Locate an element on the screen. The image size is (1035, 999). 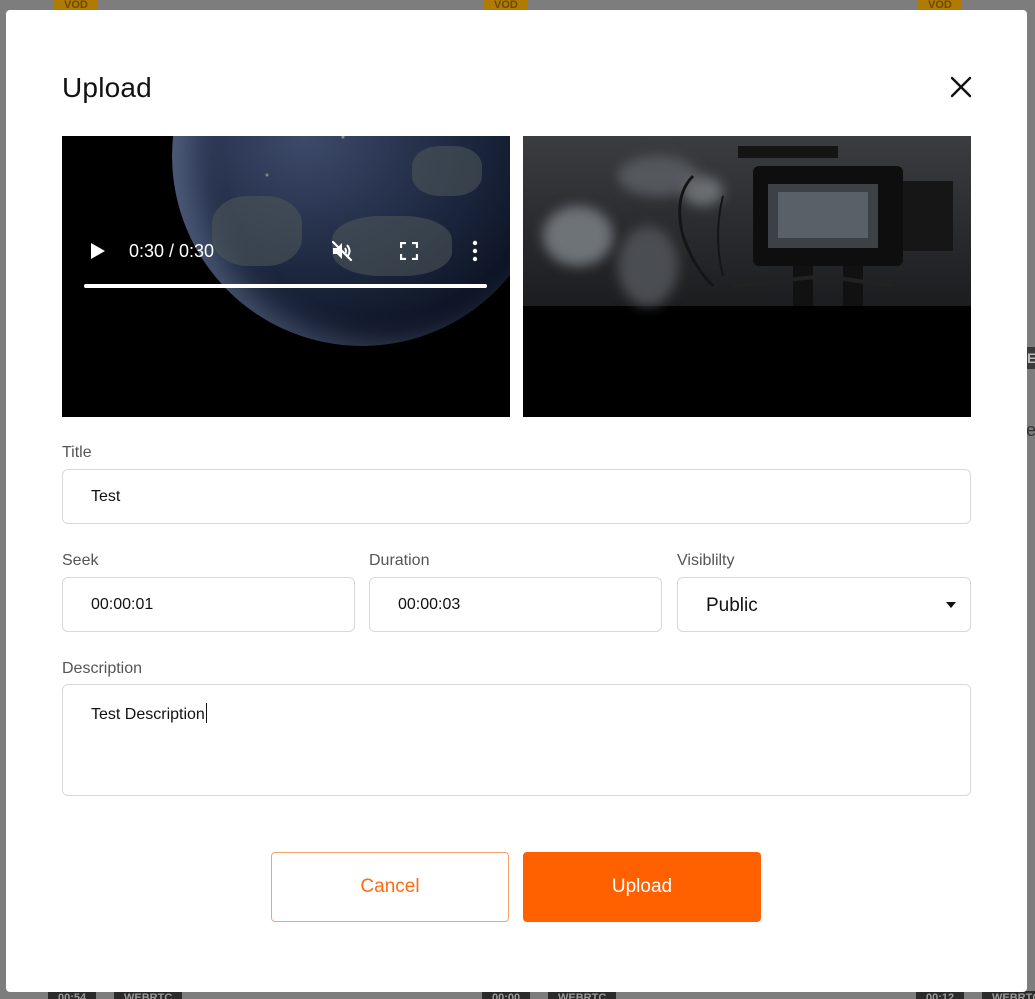
background-fragment: E is located at coordinates (1031, 358).